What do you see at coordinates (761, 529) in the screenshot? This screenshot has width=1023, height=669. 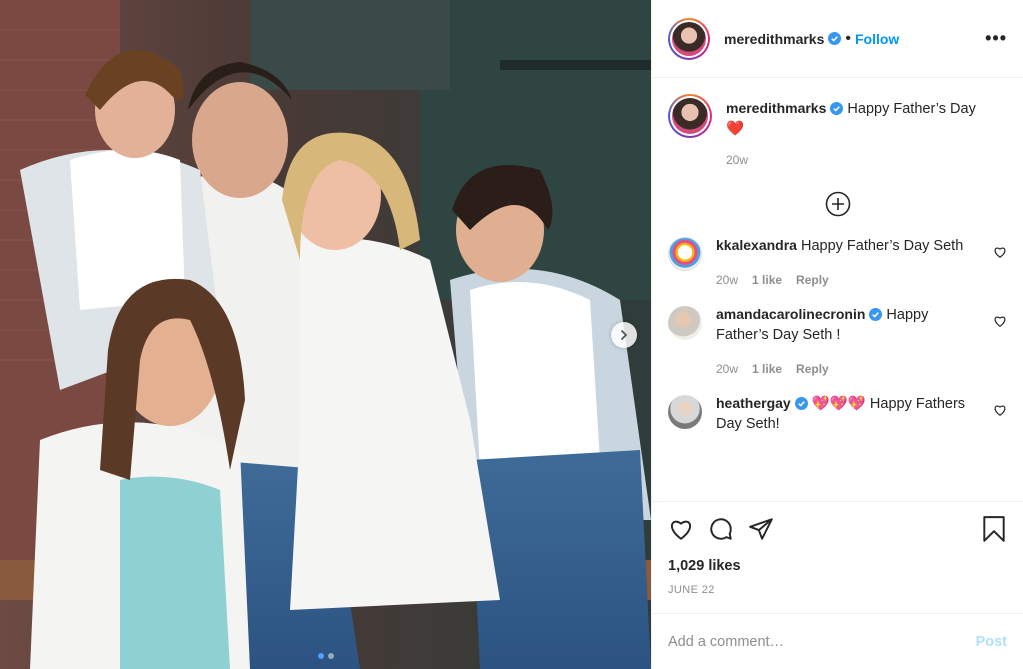 I see `paper-plane-icon` at bounding box center [761, 529].